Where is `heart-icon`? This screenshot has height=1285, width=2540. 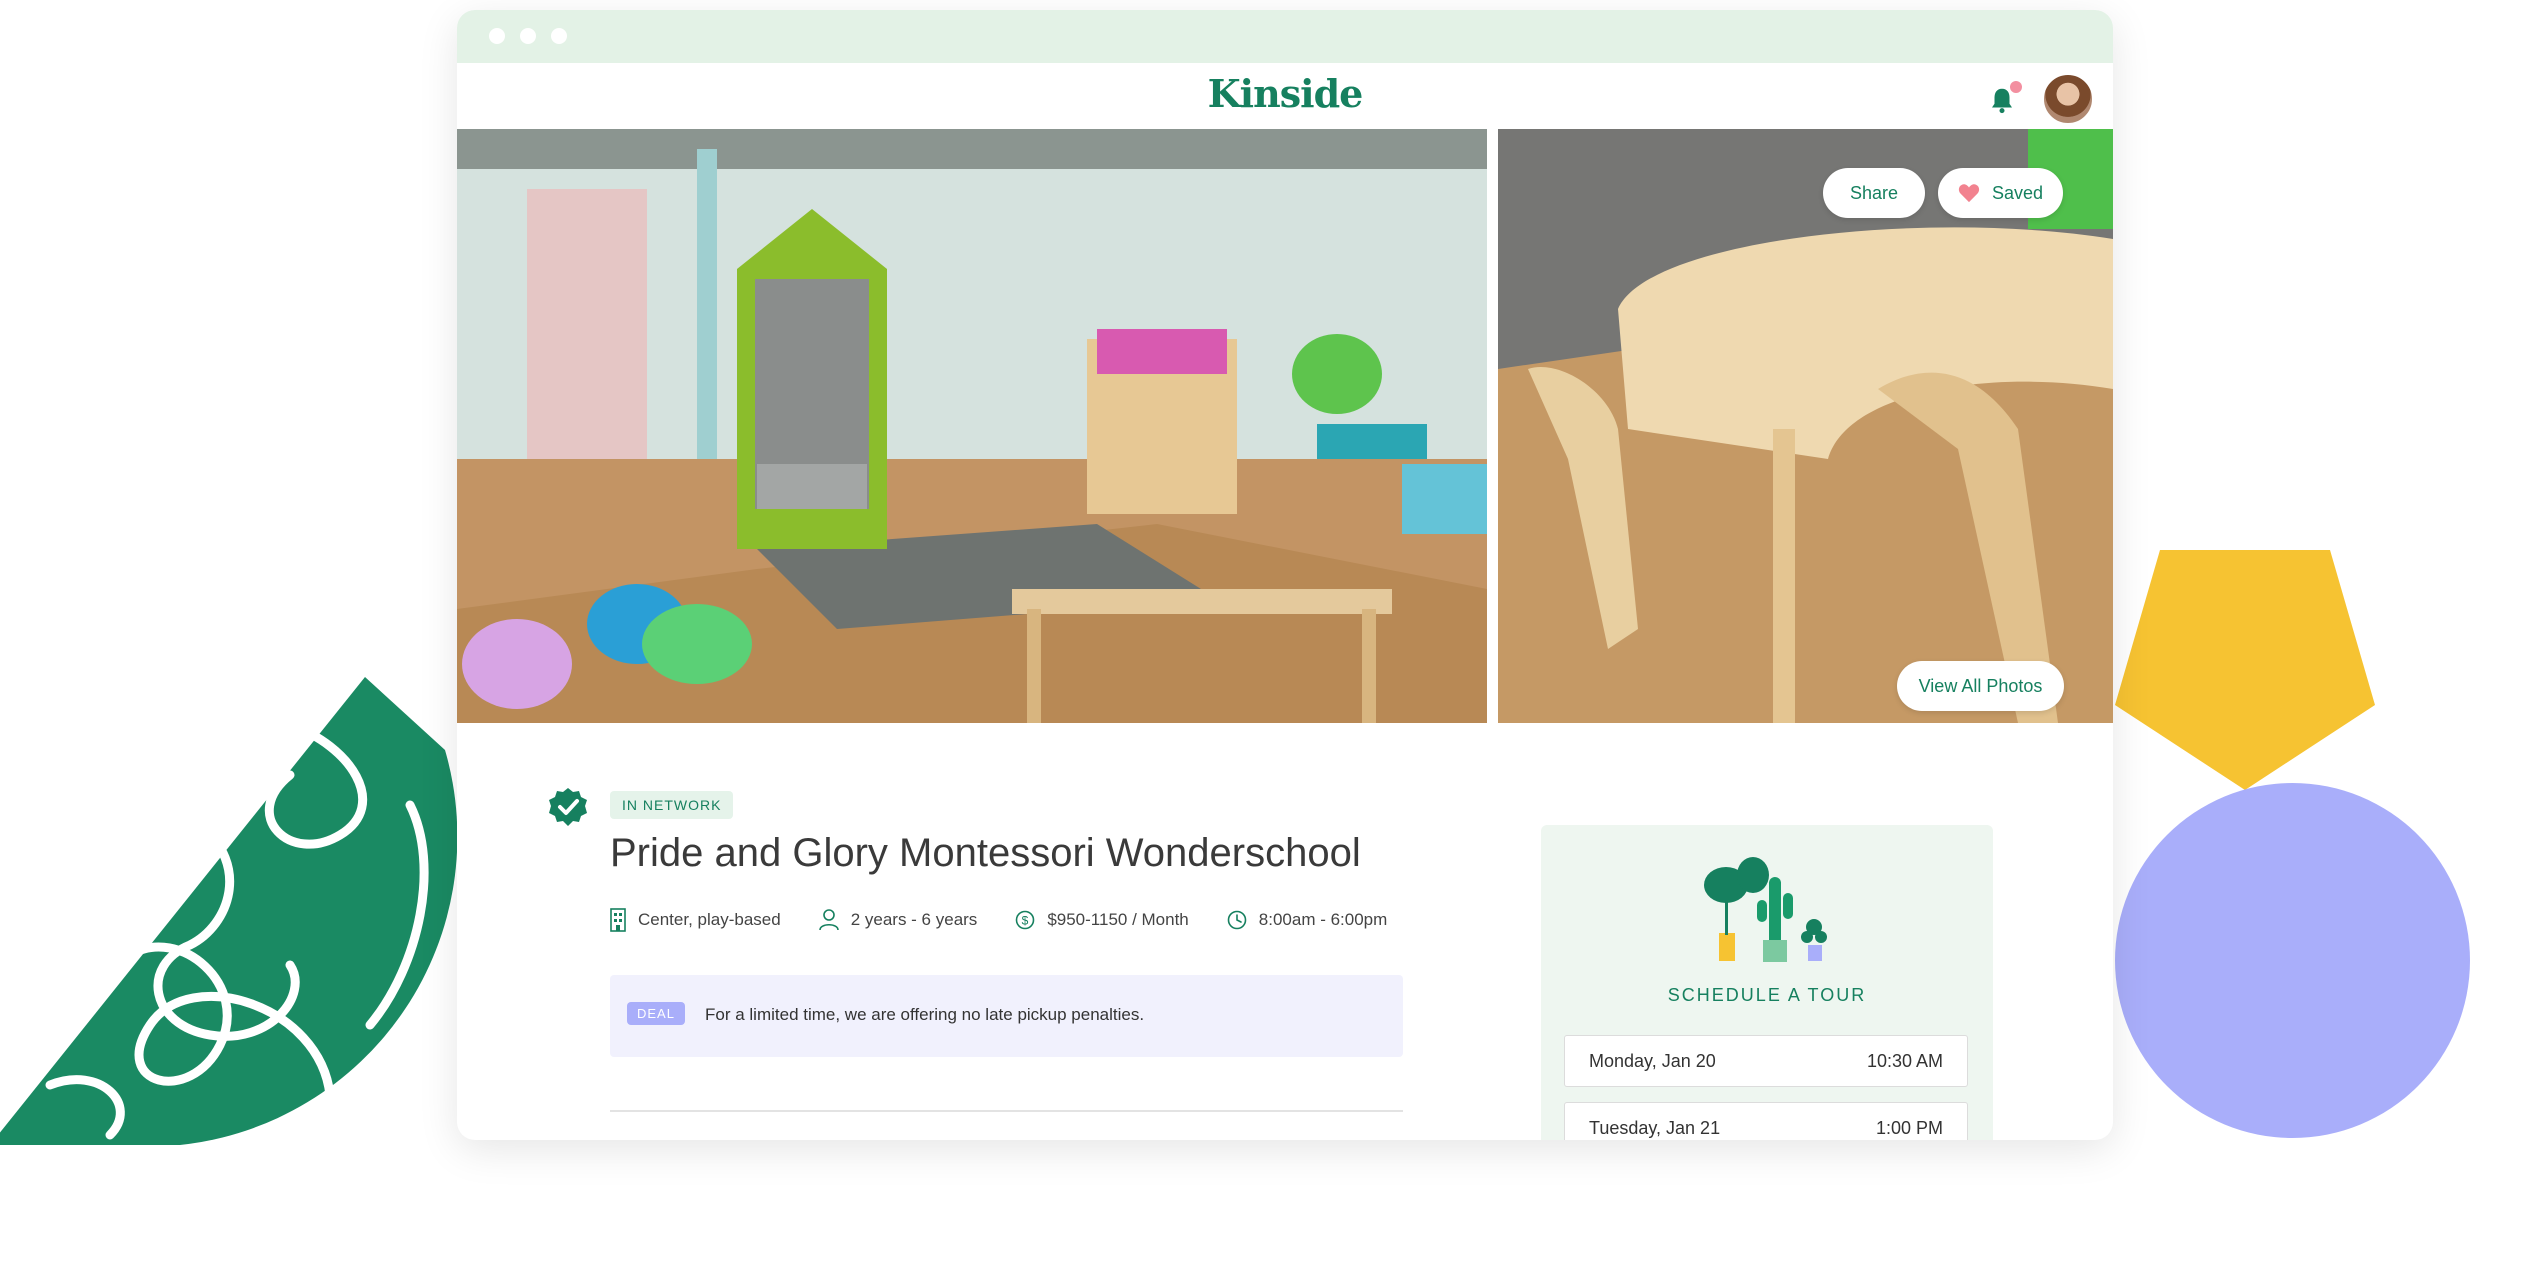 heart-icon is located at coordinates (1969, 193).